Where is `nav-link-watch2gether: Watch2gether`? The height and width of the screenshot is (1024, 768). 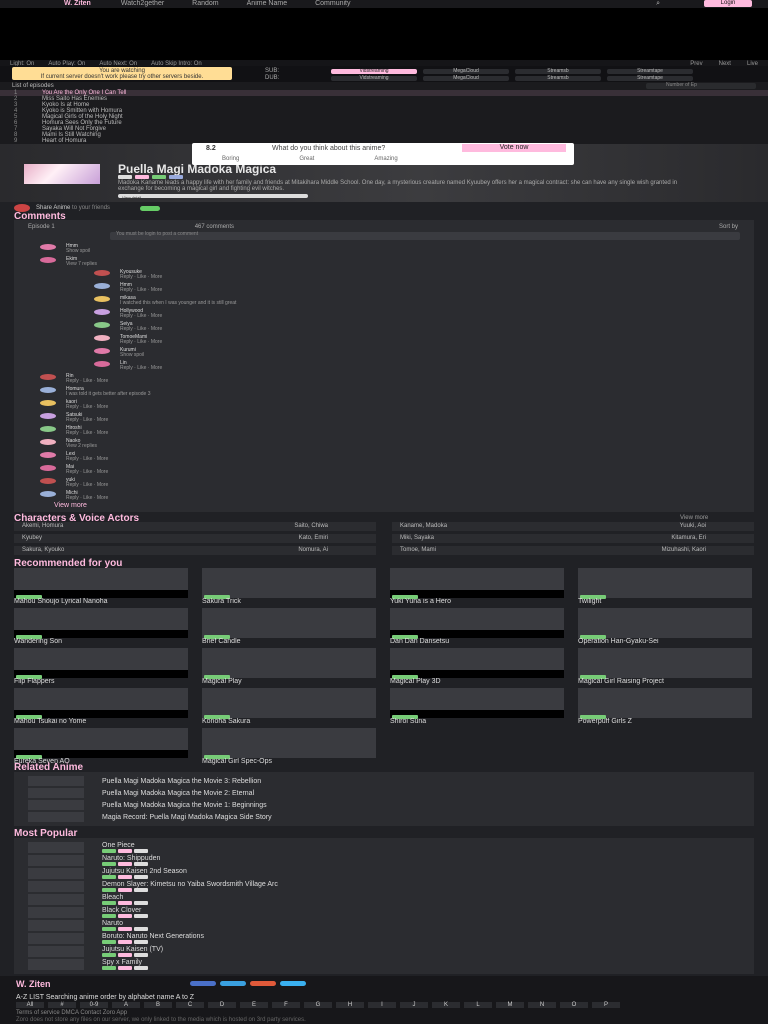
nav-link-watch2gether: Watch2gether is located at coordinates (142, 4).